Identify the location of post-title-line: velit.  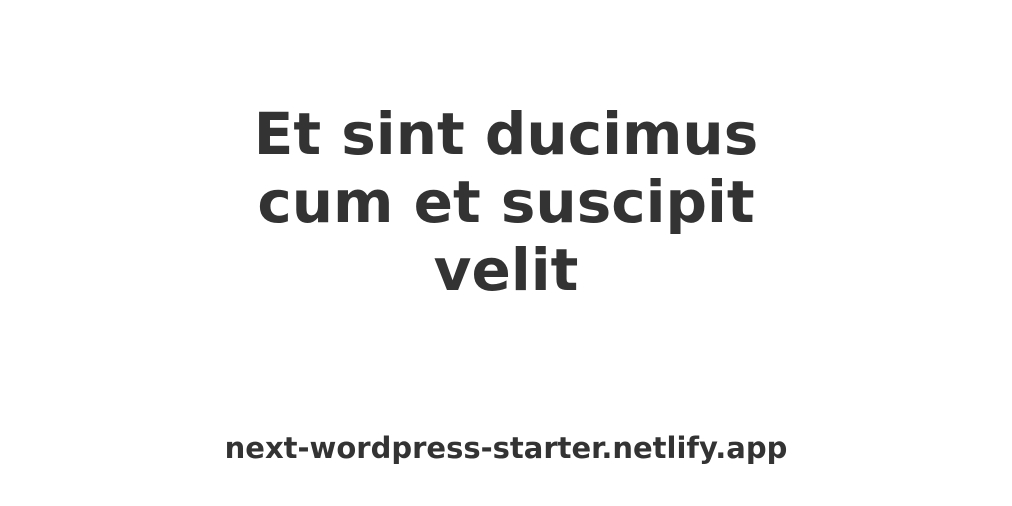
(506, 270).